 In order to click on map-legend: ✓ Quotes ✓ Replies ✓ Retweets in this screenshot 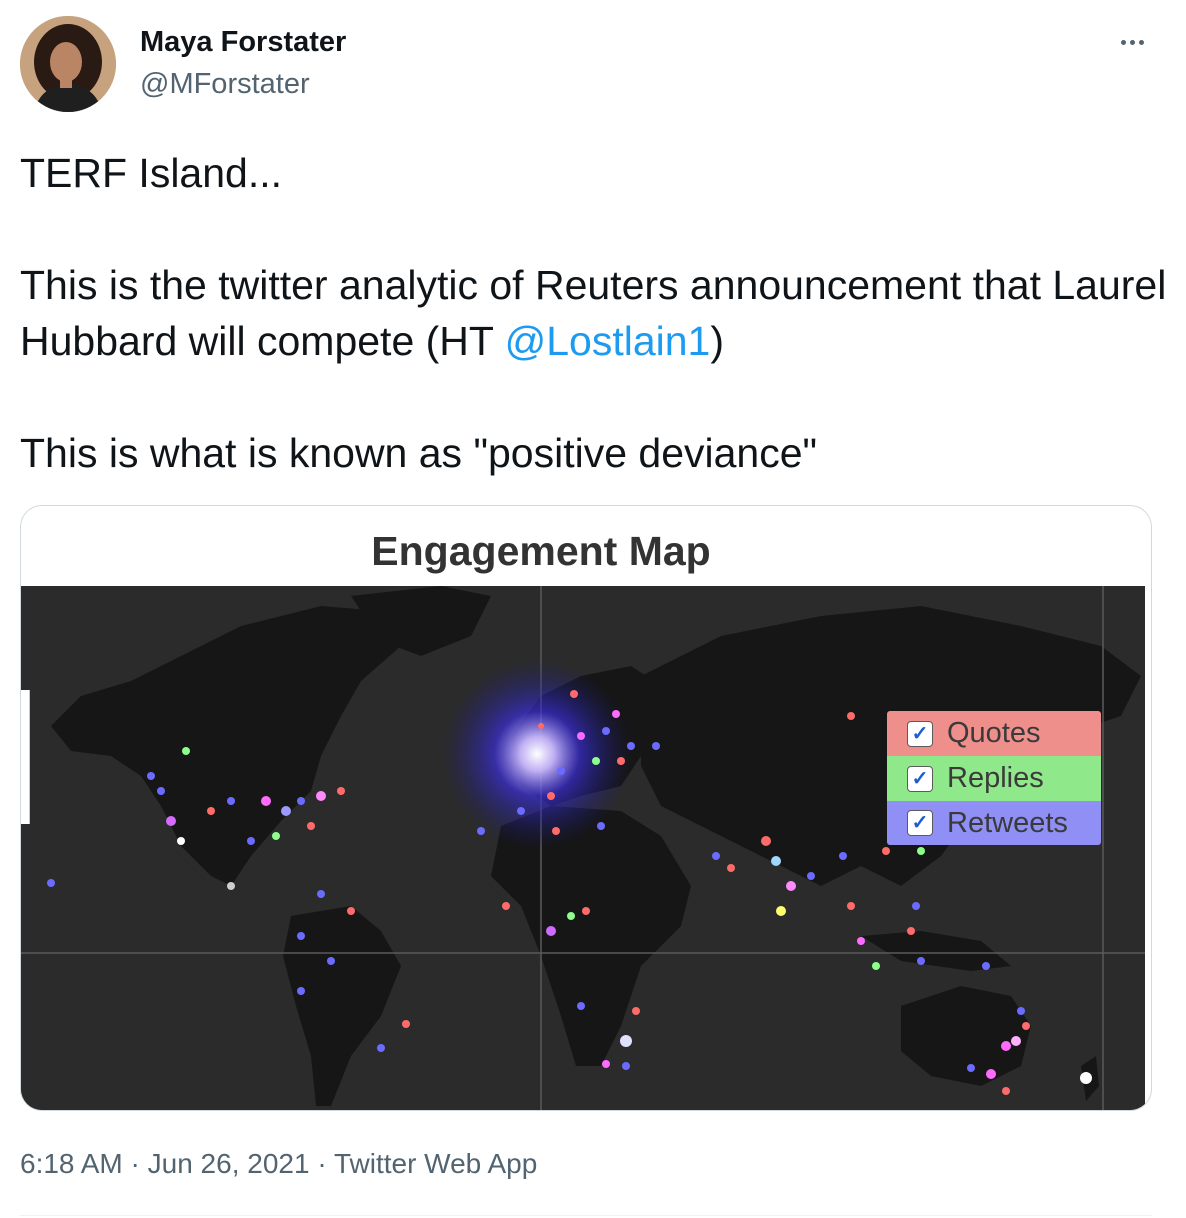, I will do `click(994, 778)`.